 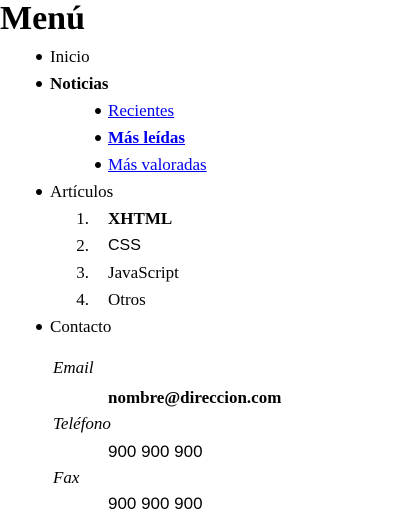 I want to click on submenu-item-mas-valoradas: Más valoradas, so click(x=190, y=164).